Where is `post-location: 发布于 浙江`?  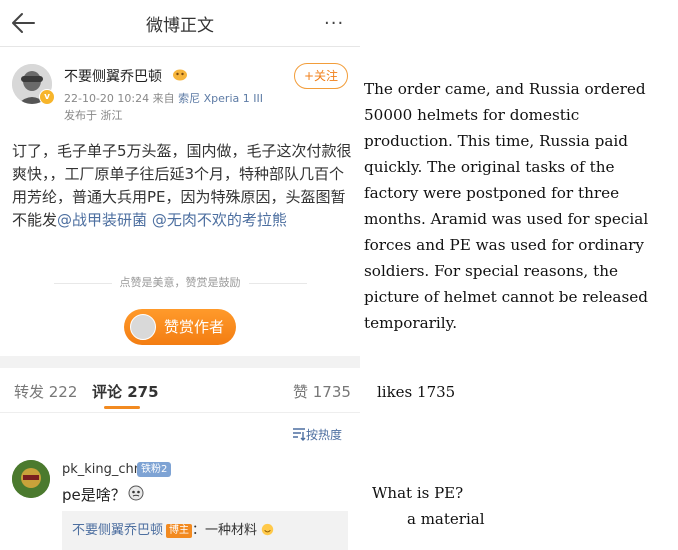
post-location: 发布于 浙江 is located at coordinates (93, 115).